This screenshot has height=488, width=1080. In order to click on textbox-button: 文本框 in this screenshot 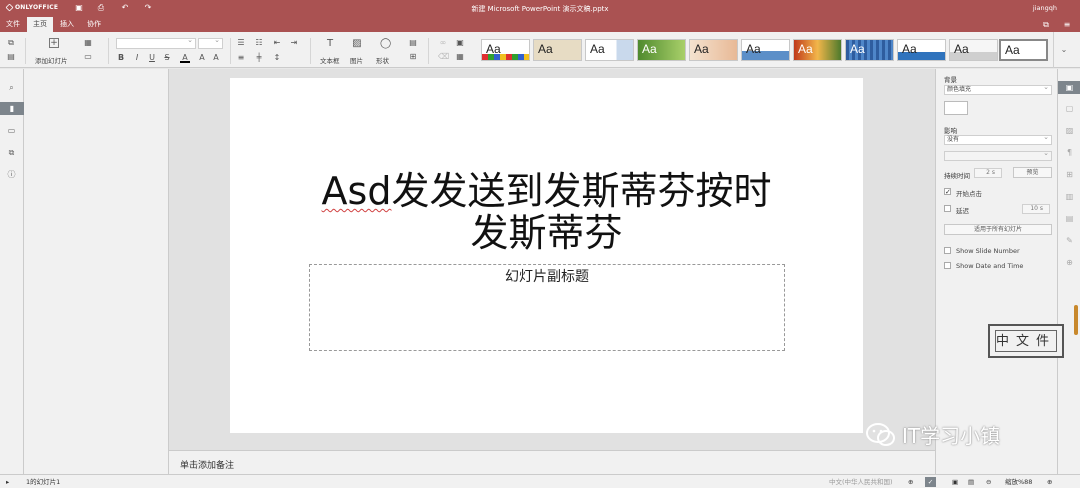, I will do `click(330, 60)`.